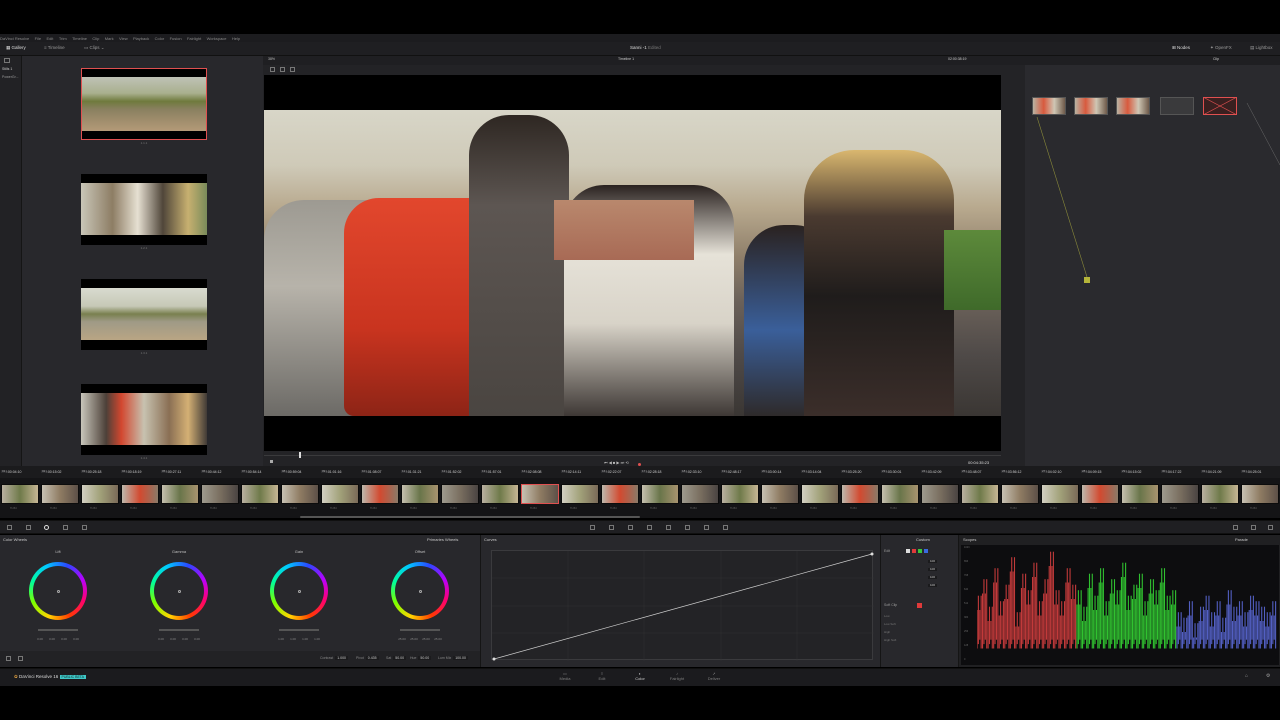  I want to click on offset-wheel-center, so click(420, 591).